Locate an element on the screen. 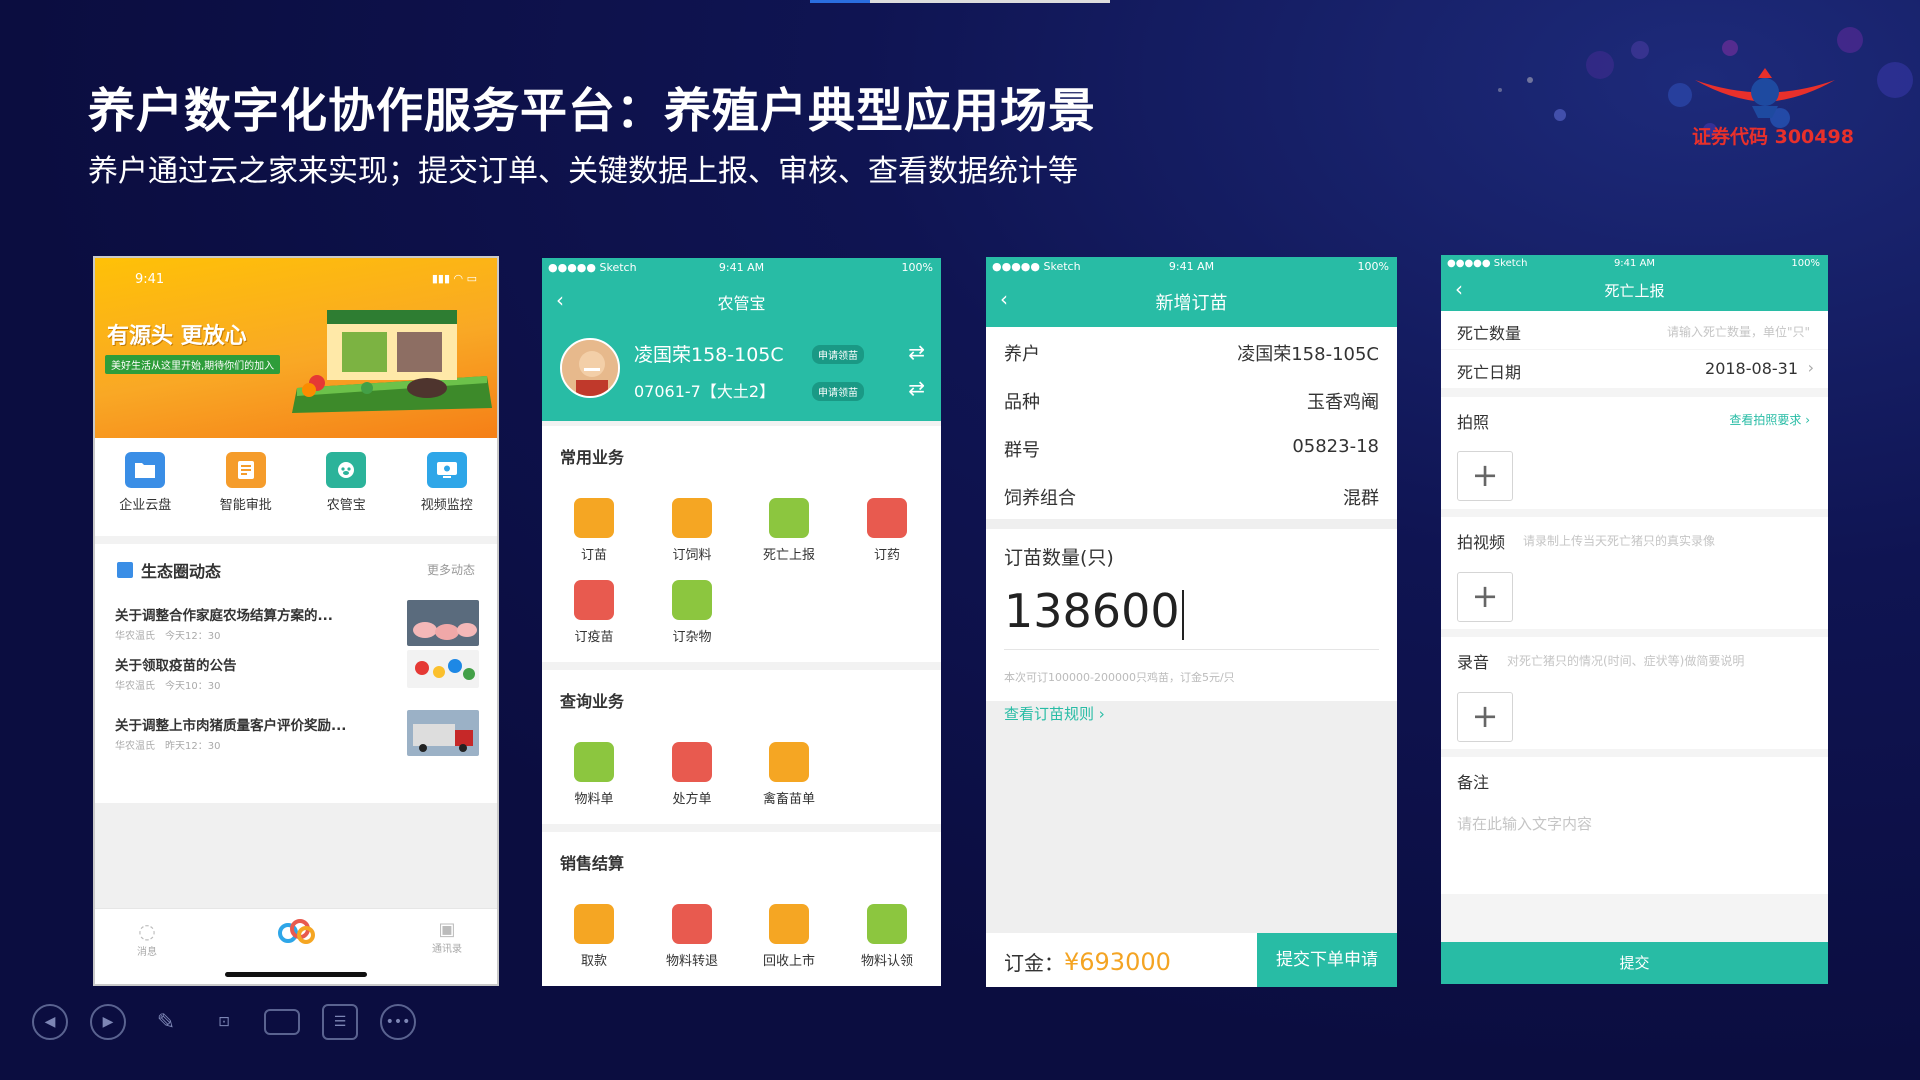  death-date-field: 死亡日期 2018-08-31 › is located at coordinates (1634, 369).